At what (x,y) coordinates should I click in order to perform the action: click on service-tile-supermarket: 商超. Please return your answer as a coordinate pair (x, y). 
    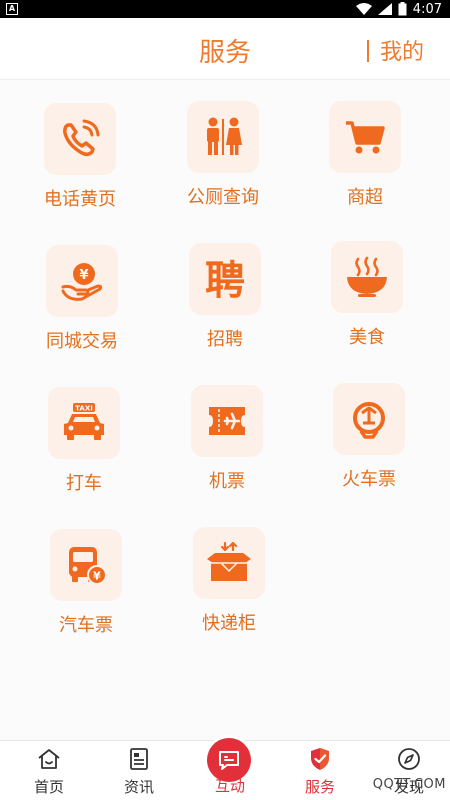
    Looking at the image, I should click on (365, 158).